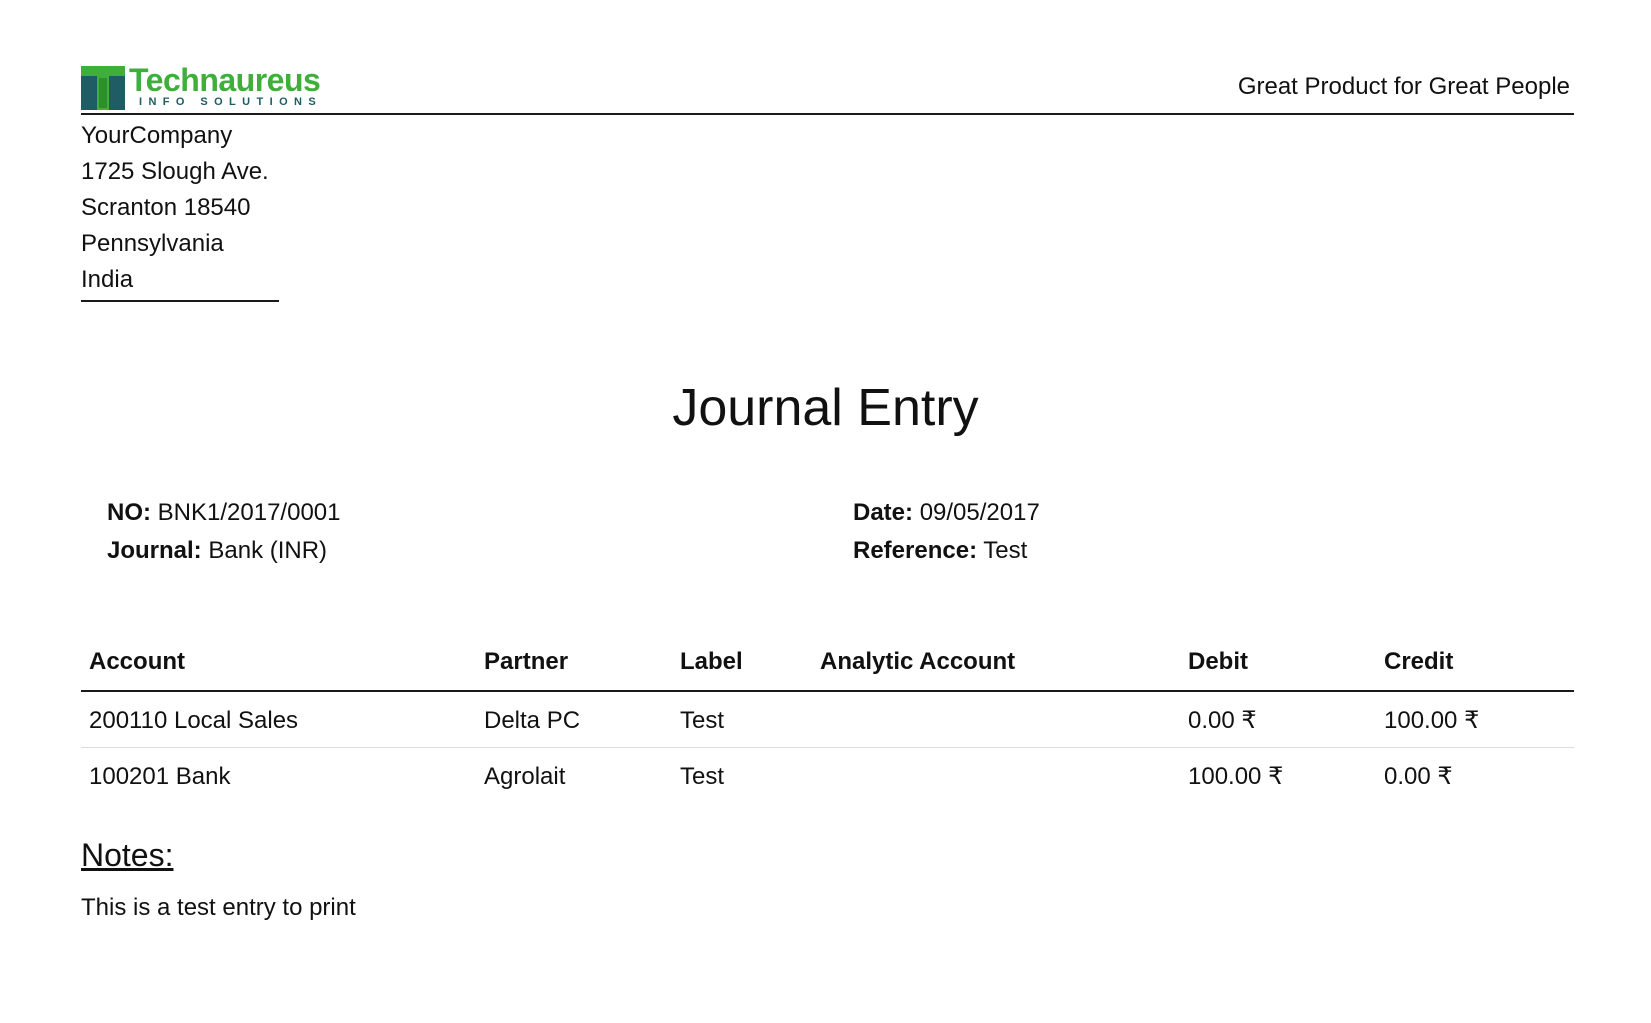  Describe the element at coordinates (979, 512) in the screenshot. I see `entry-date-value: 09/05/2017` at that location.